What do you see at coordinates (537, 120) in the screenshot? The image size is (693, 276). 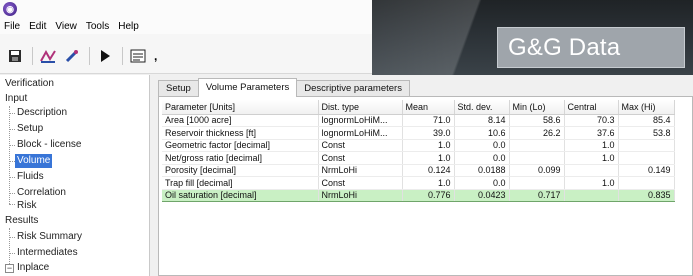 I see `cell-min: 58.6` at bounding box center [537, 120].